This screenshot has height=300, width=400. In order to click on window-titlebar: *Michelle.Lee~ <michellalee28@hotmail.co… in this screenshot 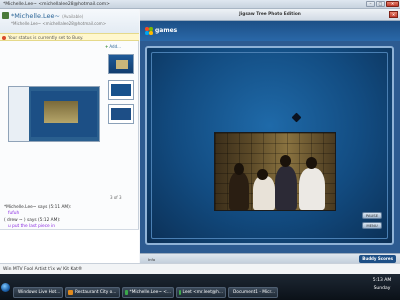, I will do `click(200, 4)`.